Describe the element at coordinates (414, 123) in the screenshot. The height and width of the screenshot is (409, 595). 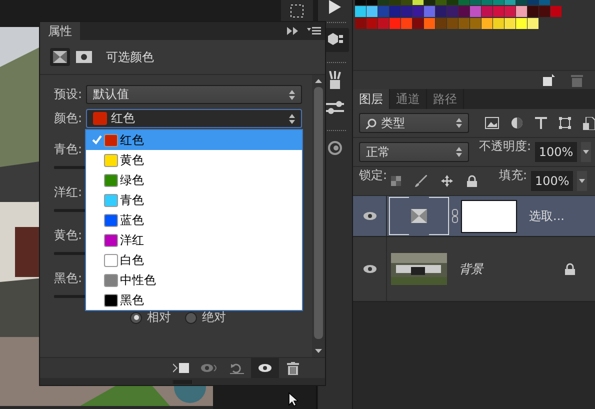
I see `filter-select: 类型` at that location.